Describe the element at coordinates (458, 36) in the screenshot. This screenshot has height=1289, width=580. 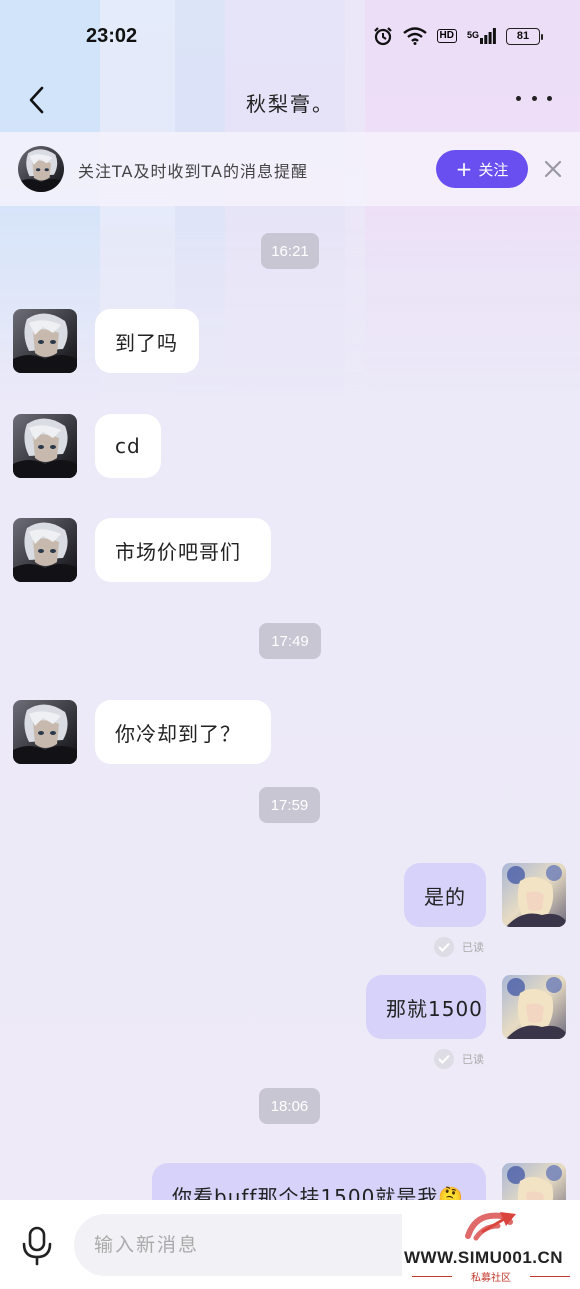
I see `status-icons: HD 5G 81` at that location.